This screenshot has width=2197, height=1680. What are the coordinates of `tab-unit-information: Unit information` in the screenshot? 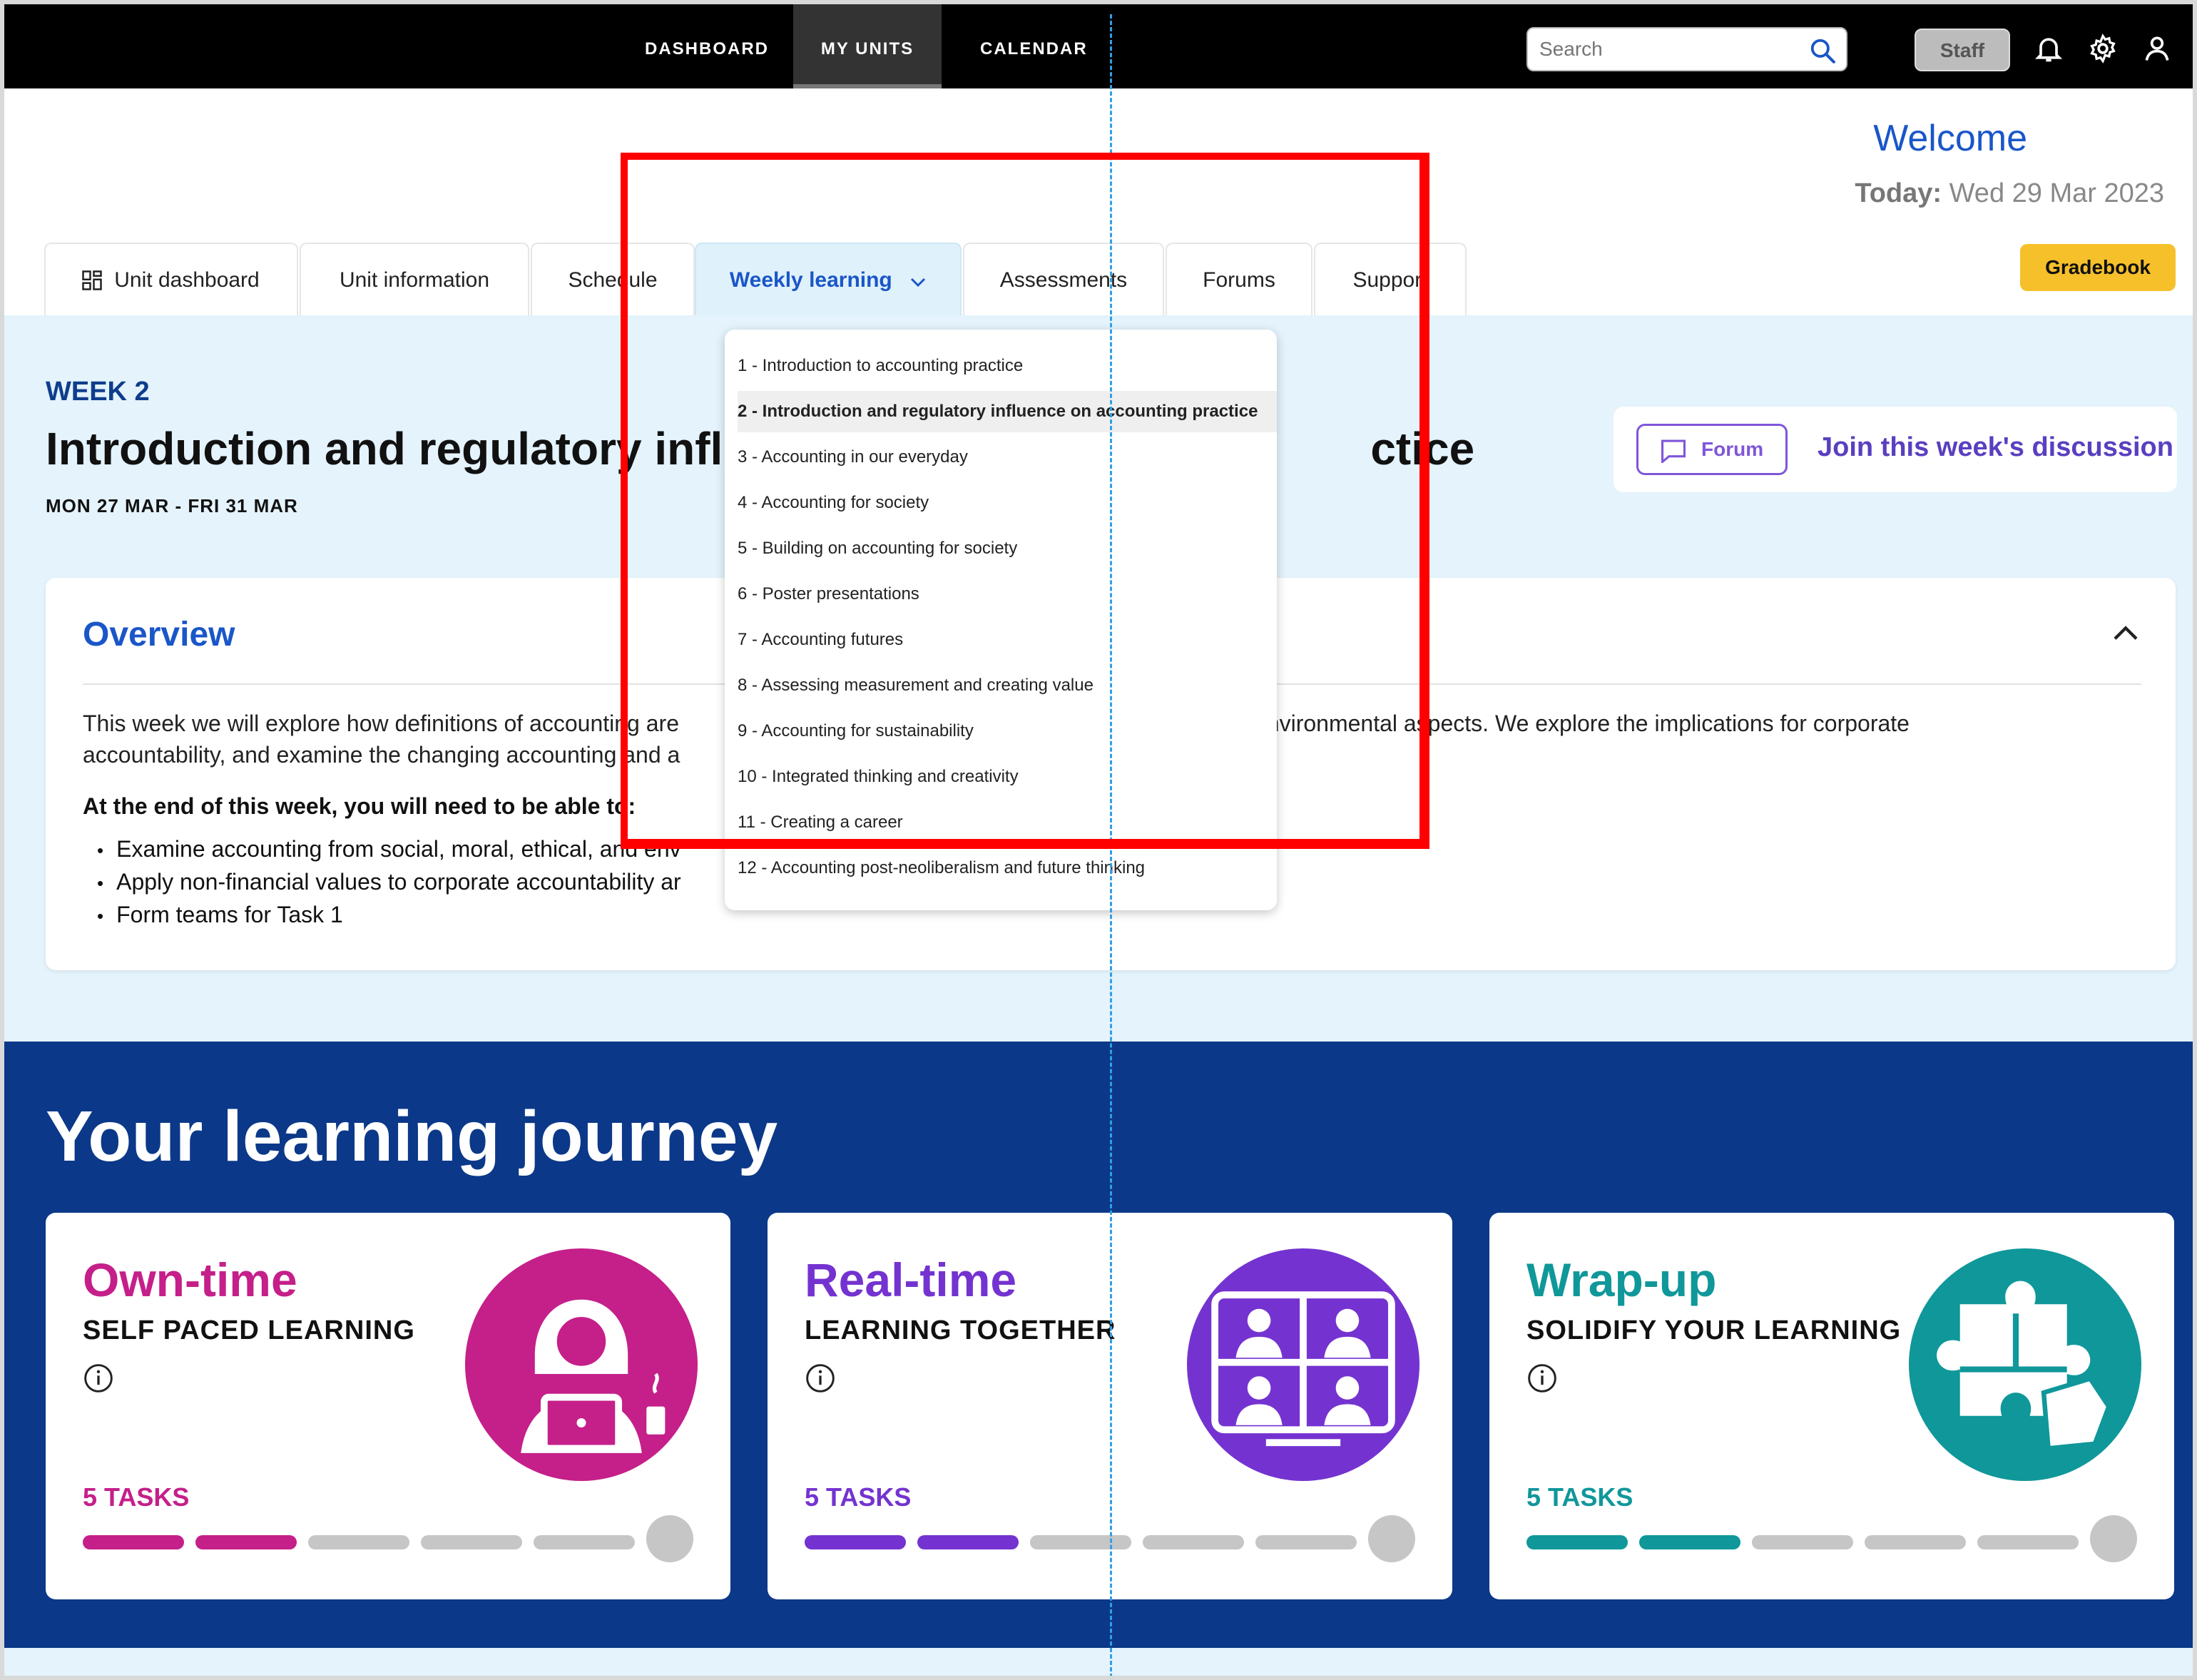 It's located at (415, 279).